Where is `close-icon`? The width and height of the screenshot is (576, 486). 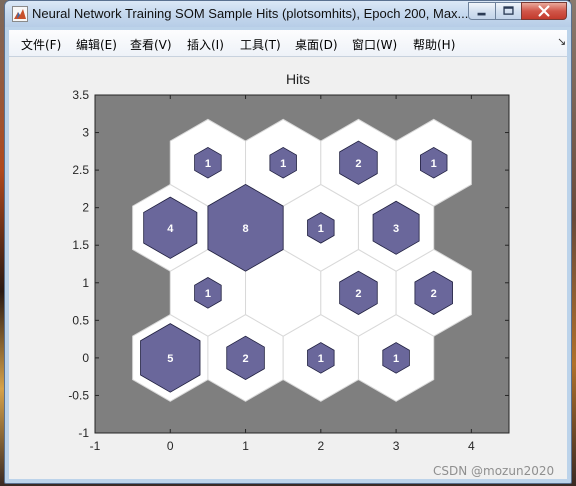 close-icon is located at coordinates (544, 11).